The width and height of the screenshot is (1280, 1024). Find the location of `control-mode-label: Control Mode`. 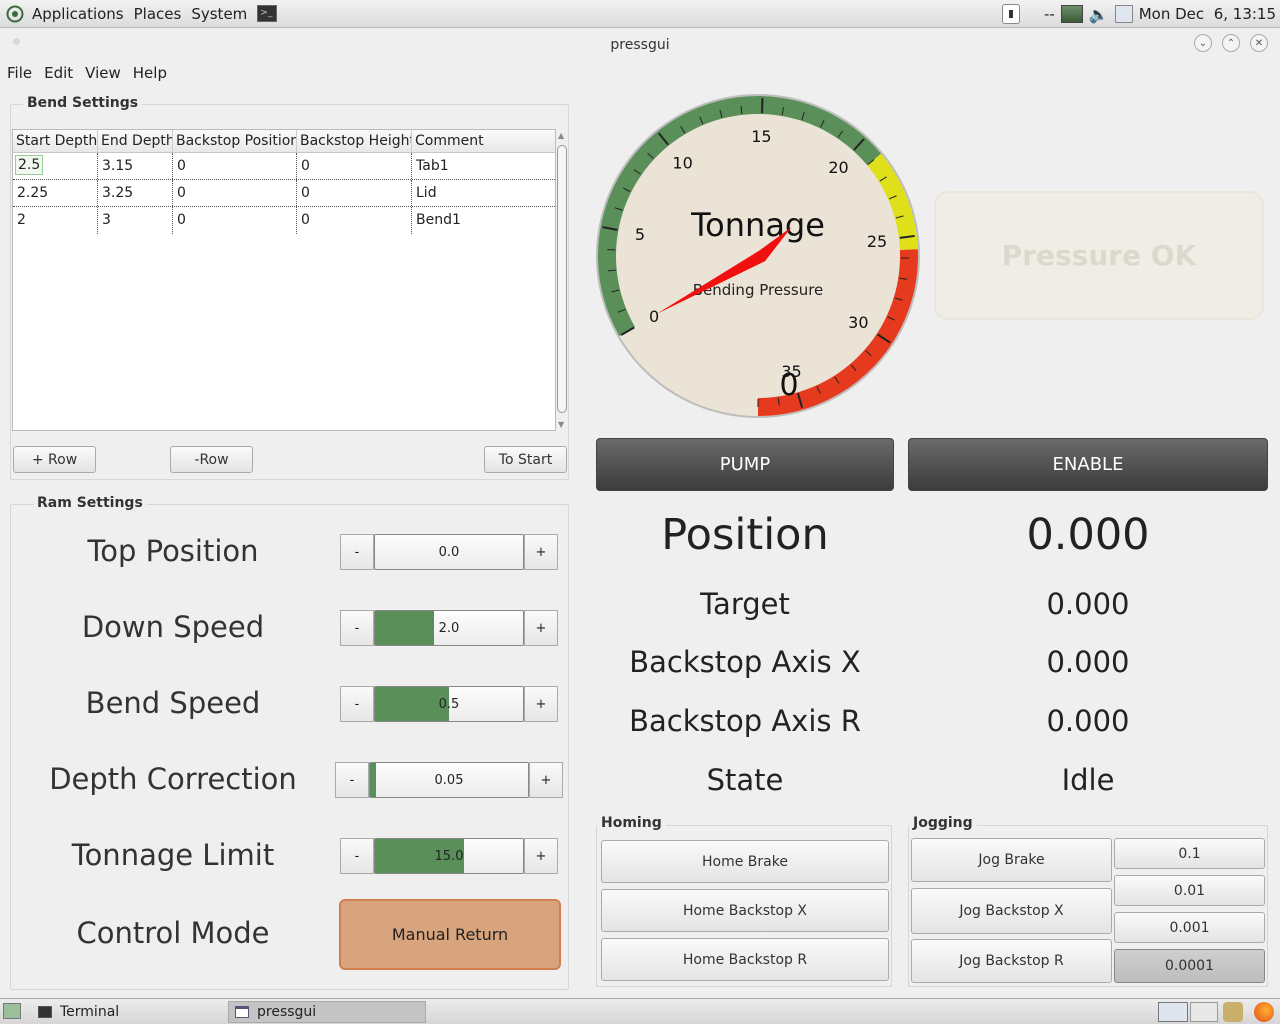

control-mode-label: Control Mode is located at coordinates (173, 933).